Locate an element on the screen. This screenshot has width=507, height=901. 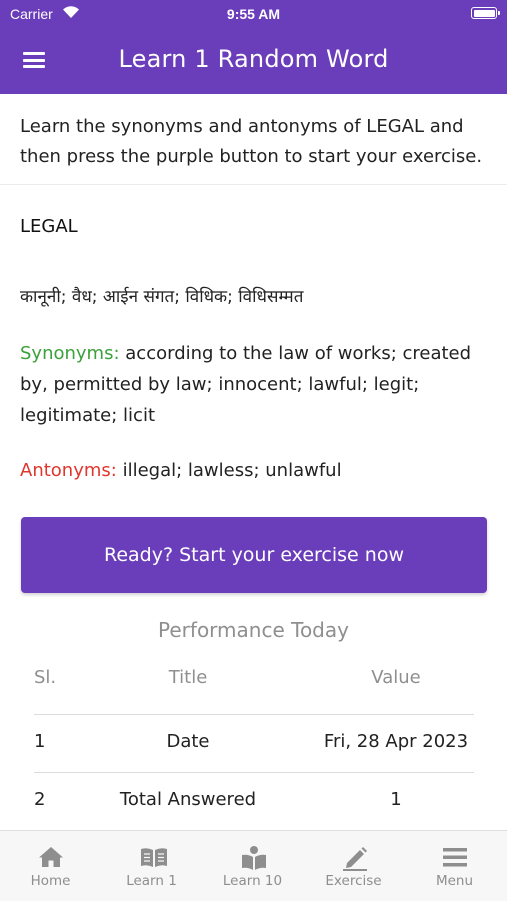
tab-home-label: Home is located at coordinates (50, 881).